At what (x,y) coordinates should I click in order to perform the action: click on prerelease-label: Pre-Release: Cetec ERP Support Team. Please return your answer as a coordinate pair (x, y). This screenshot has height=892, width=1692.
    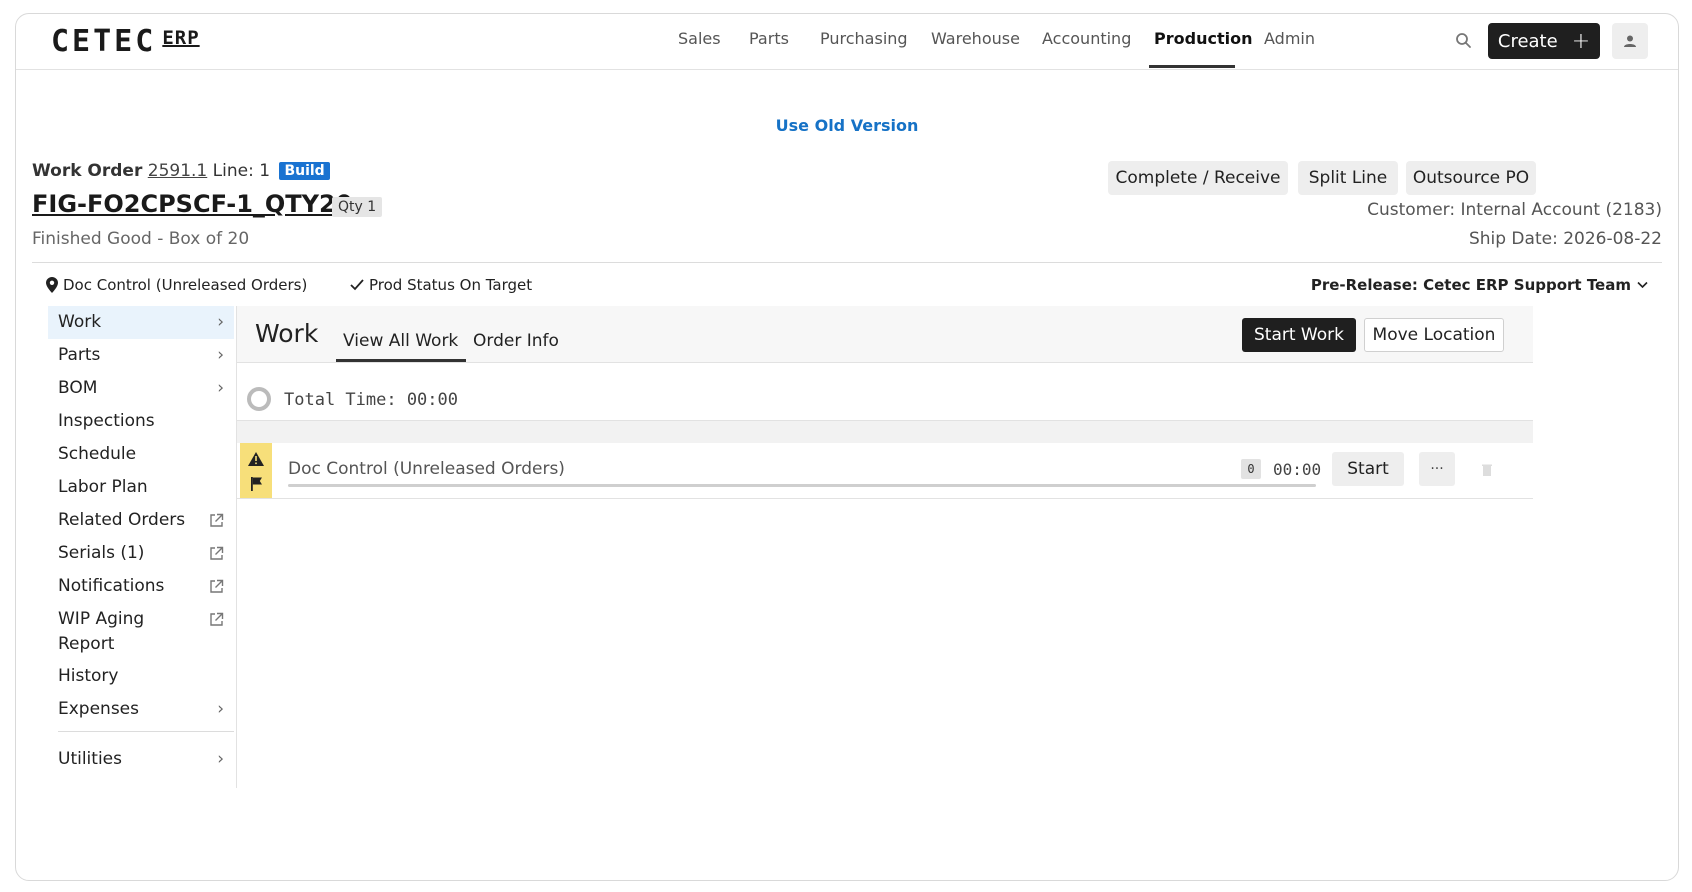
    Looking at the image, I should click on (1470, 285).